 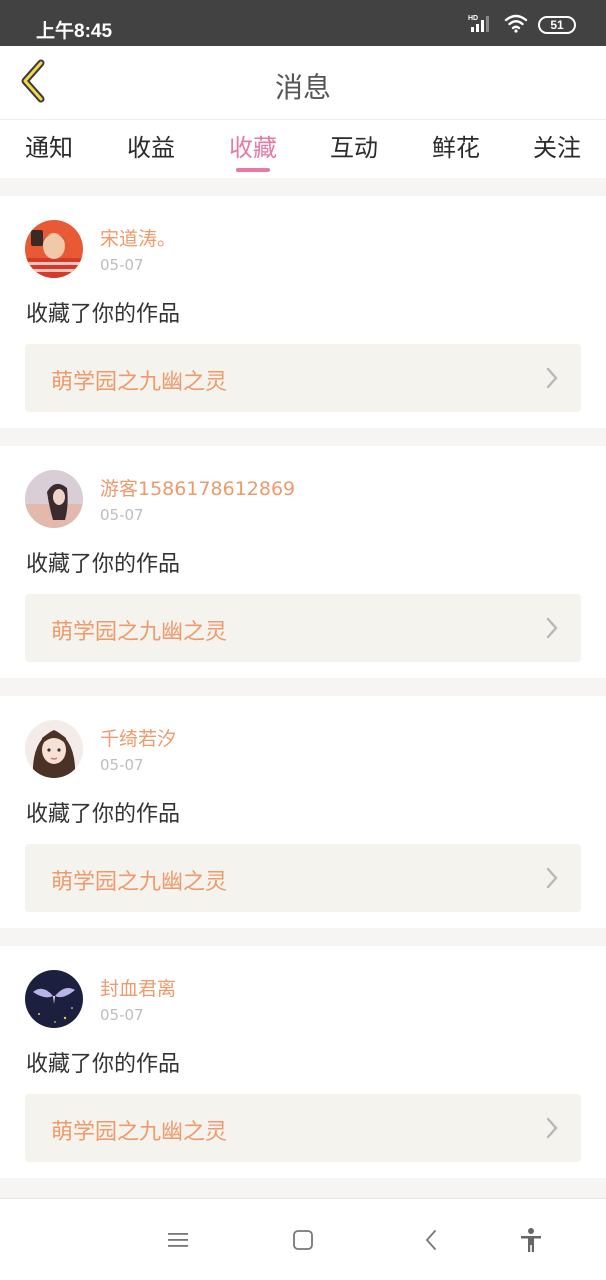 What do you see at coordinates (178, 1240) in the screenshot?
I see `menu-icon` at bounding box center [178, 1240].